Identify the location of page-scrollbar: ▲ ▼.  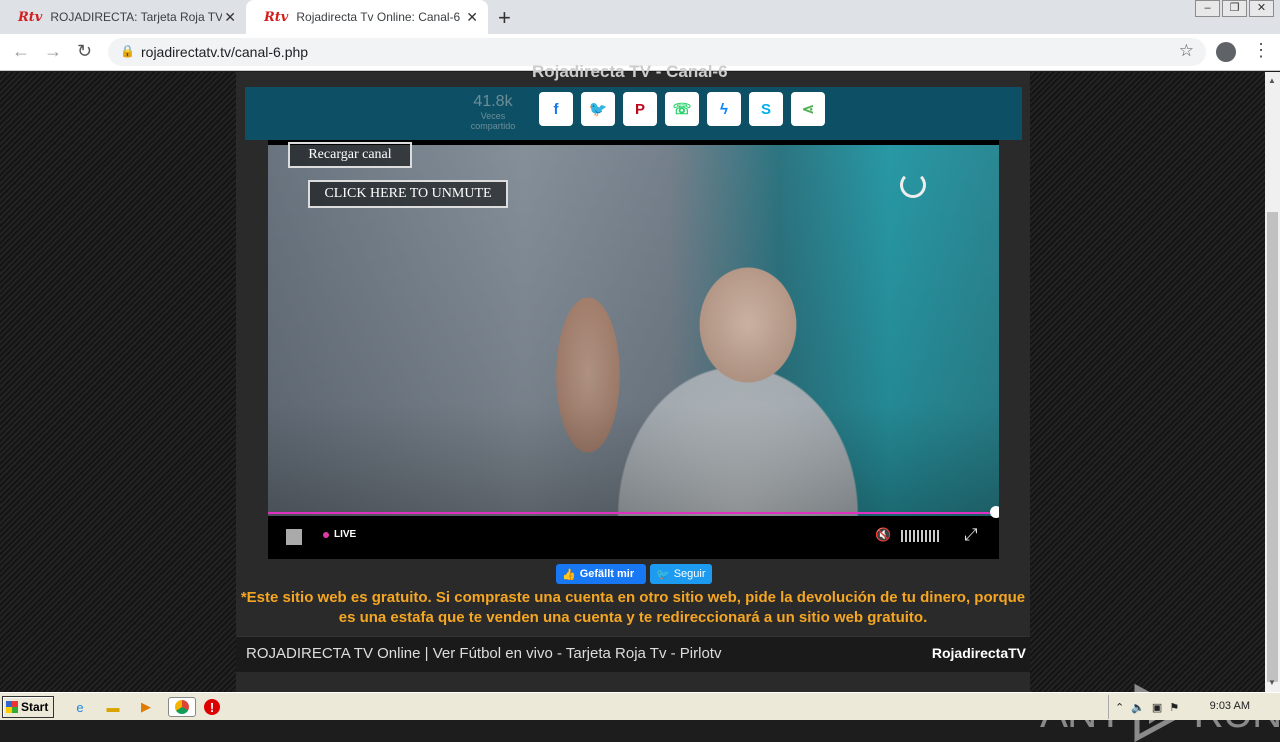
(1272, 382).